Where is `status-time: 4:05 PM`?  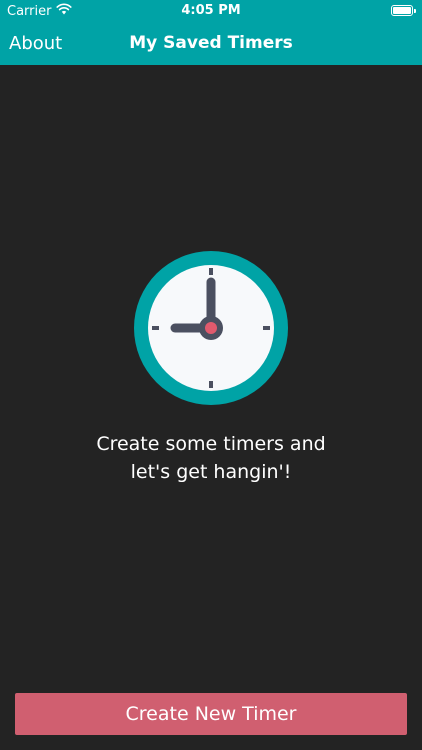
status-time: 4:05 PM is located at coordinates (211, 10).